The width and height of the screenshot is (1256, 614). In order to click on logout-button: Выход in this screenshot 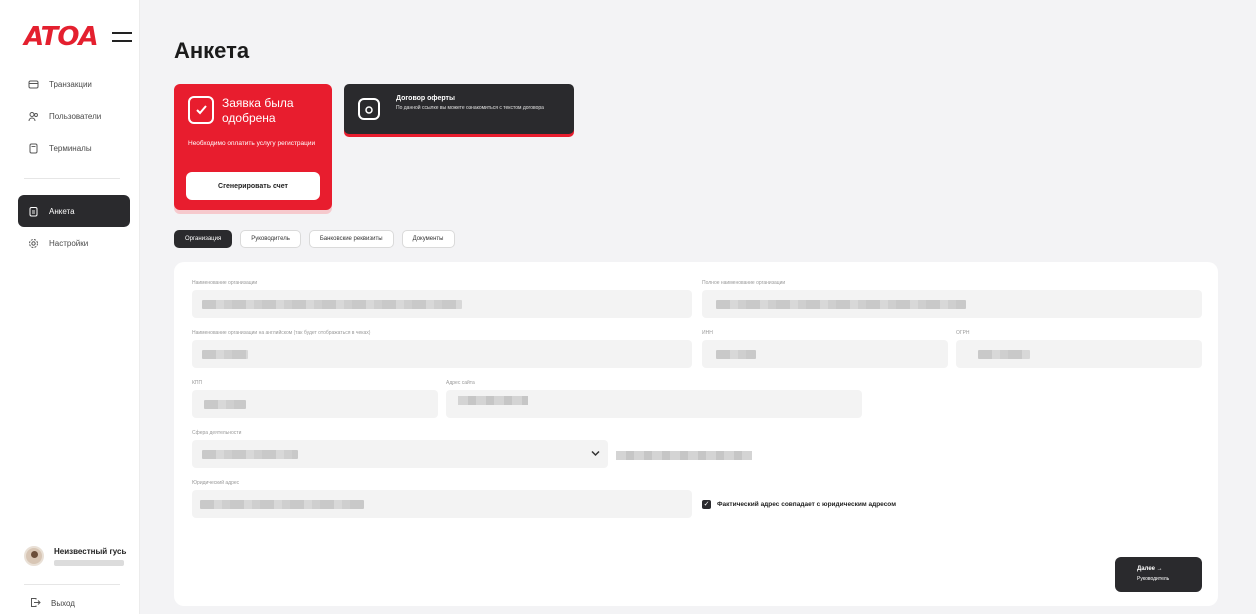, I will do `click(52, 603)`.